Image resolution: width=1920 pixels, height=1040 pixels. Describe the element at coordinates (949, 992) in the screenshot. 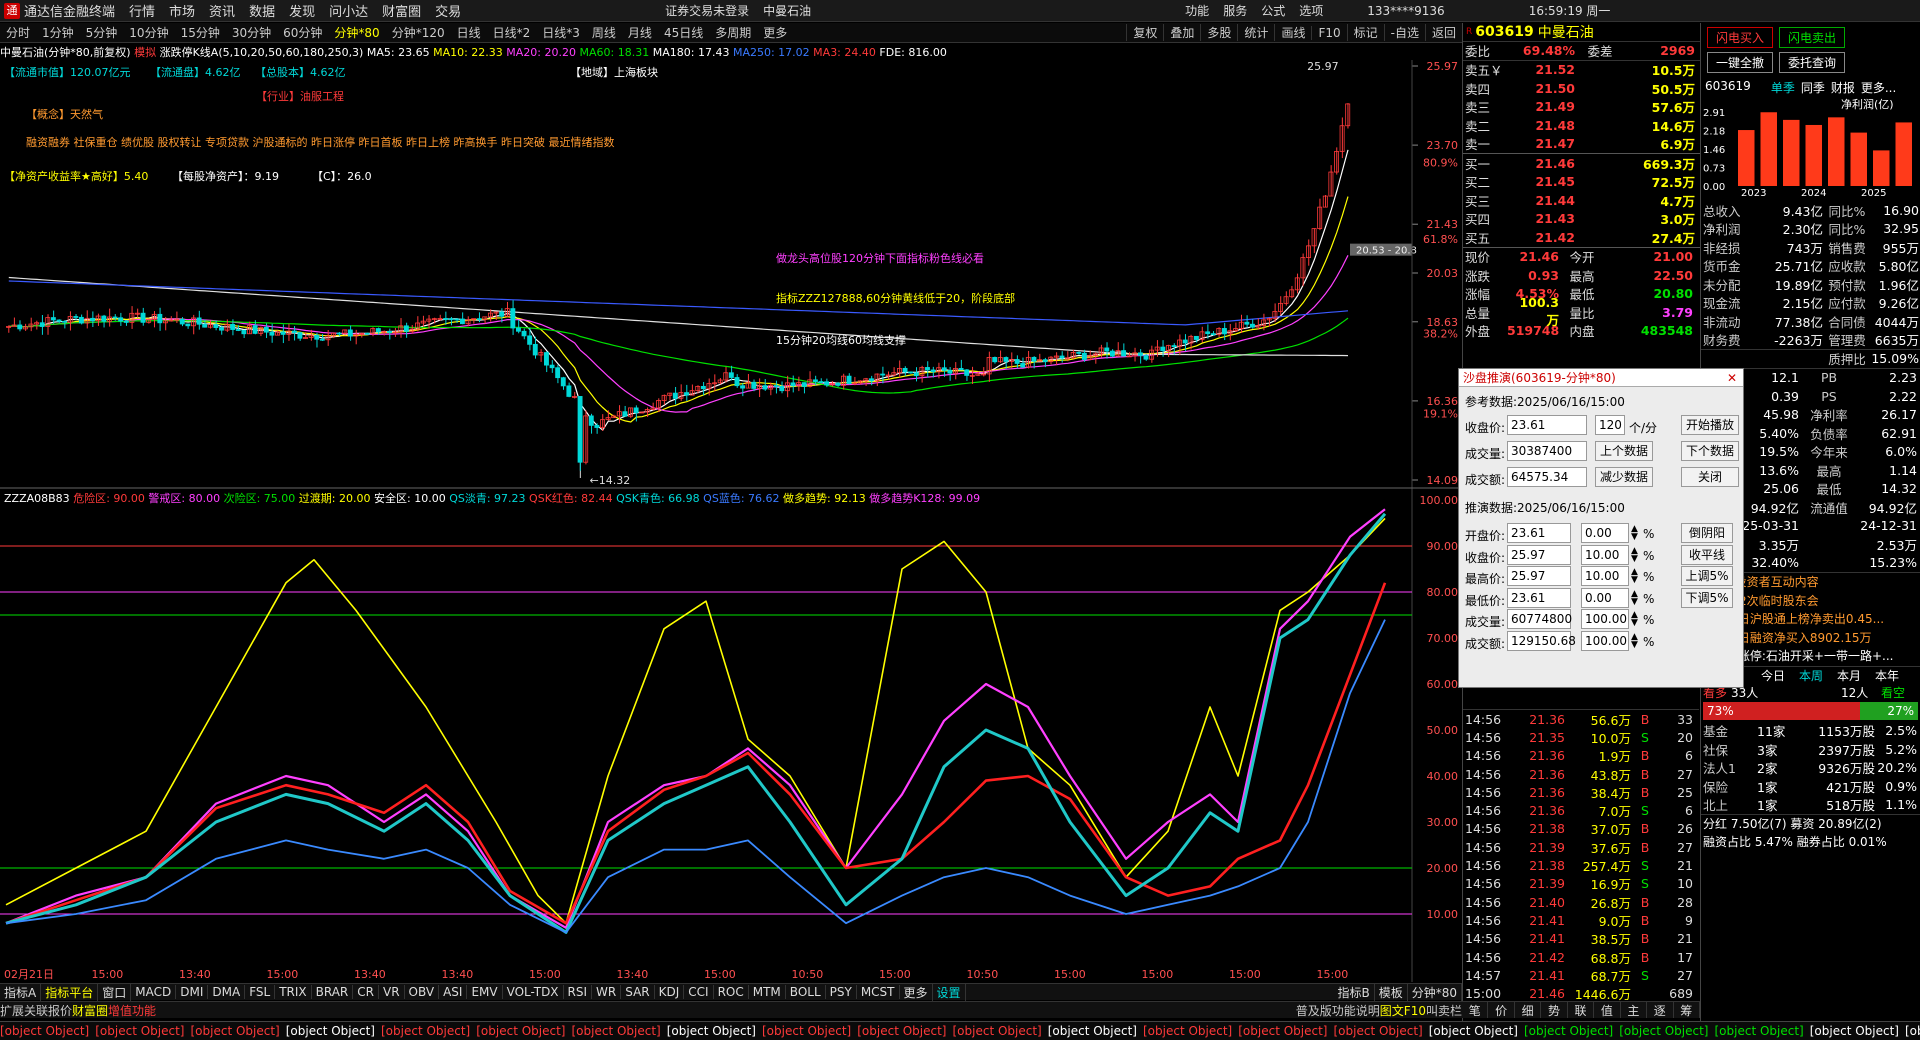

I see `indicator-tab: 设置` at that location.